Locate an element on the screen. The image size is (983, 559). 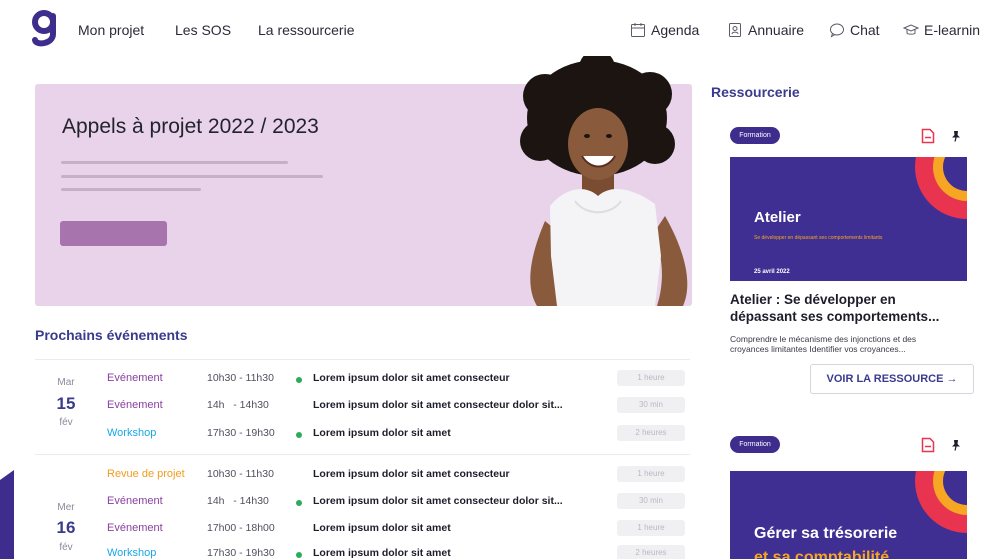
tool-agenda: Agenda is located at coordinates (664, 30).